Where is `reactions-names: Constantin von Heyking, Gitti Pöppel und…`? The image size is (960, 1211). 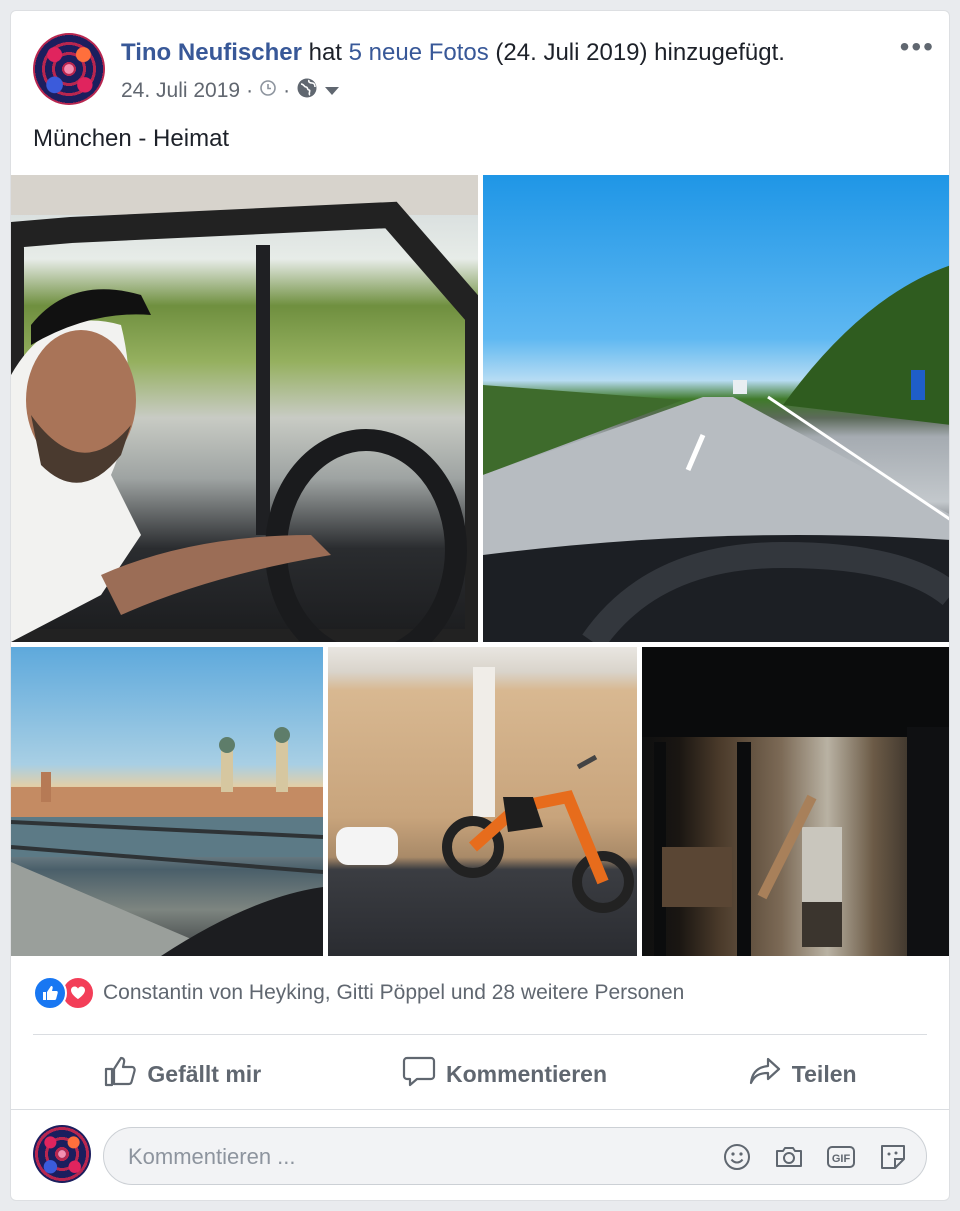
reactions-names: Constantin von Heyking, Gitti Pöppel und… is located at coordinates (393, 993).